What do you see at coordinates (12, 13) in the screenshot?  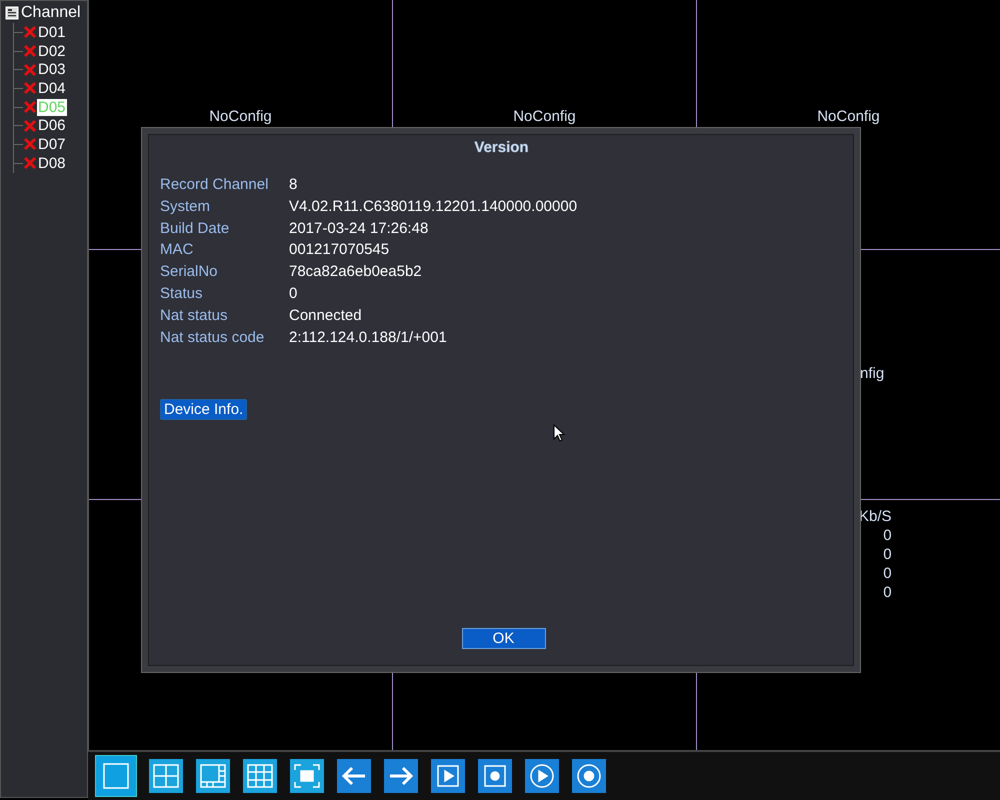 I see `list-icon` at bounding box center [12, 13].